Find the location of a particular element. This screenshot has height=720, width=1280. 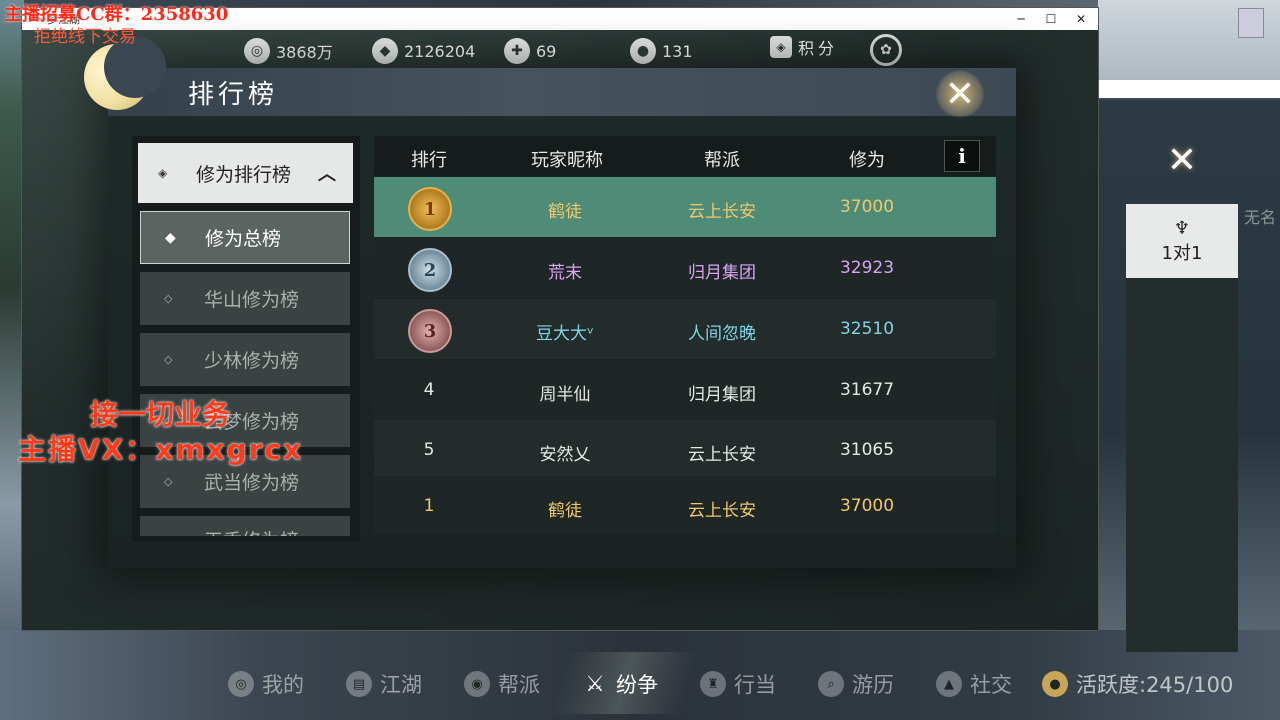

nav-guild: ◉ 帮派 is located at coordinates (502, 684).